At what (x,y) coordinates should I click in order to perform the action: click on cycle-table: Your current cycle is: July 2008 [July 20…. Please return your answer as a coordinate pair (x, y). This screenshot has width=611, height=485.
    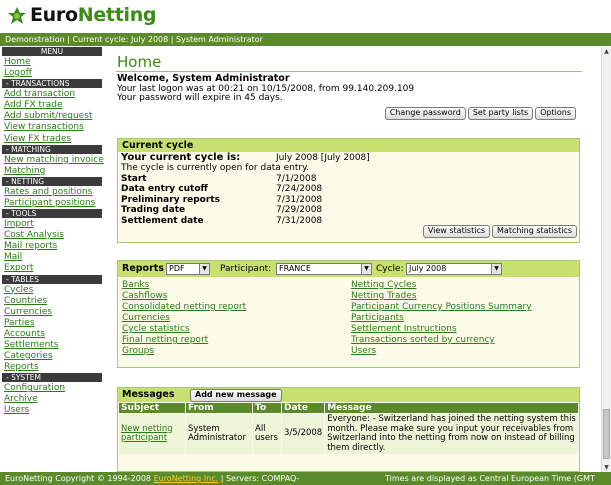
    Looking at the image, I should click on (245, 189).